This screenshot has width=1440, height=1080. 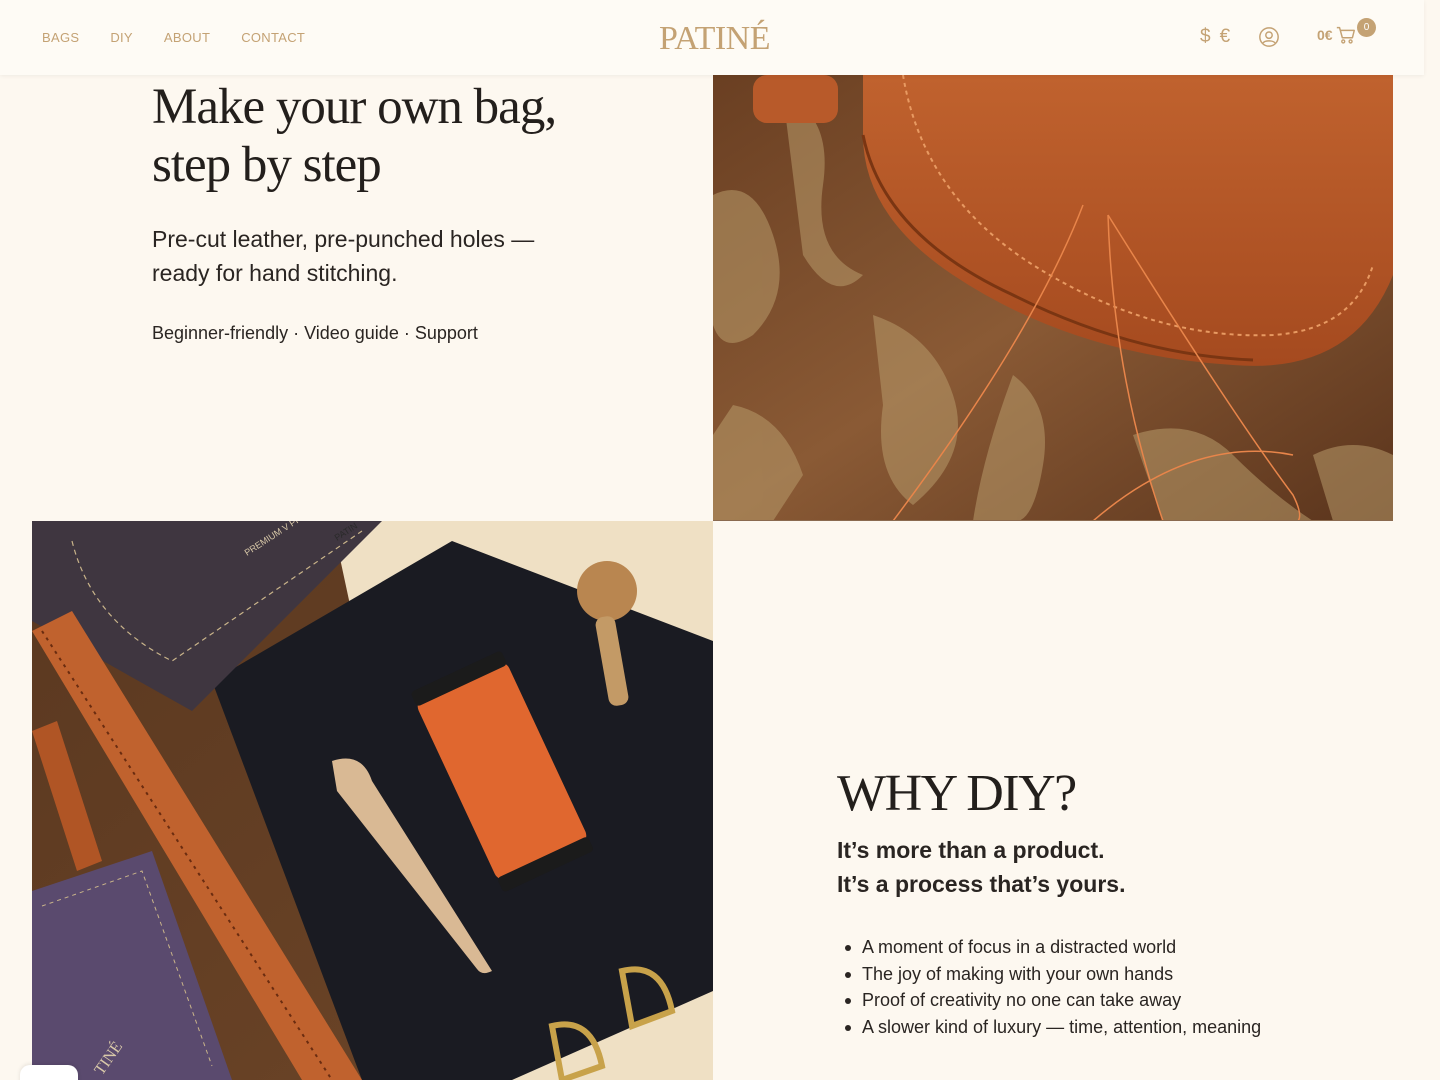 I want to click on shopping-cart-icon, so click(x=1345, y=35).